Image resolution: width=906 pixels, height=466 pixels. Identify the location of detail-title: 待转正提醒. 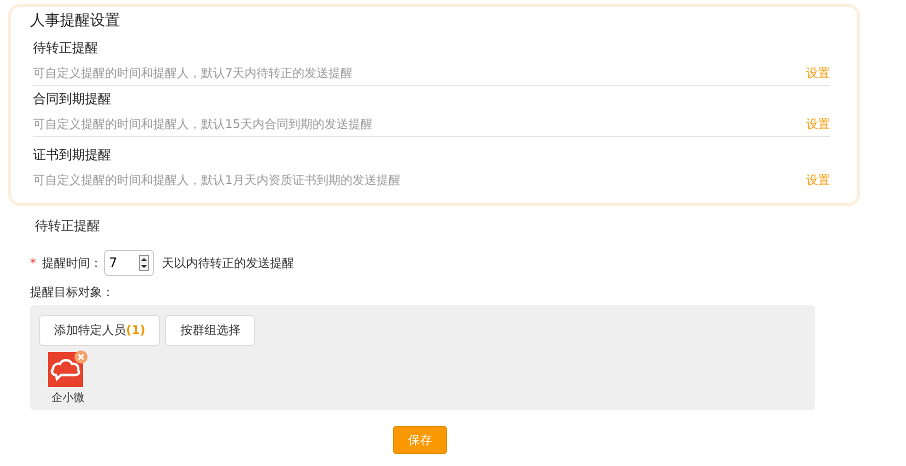
(67, 226).